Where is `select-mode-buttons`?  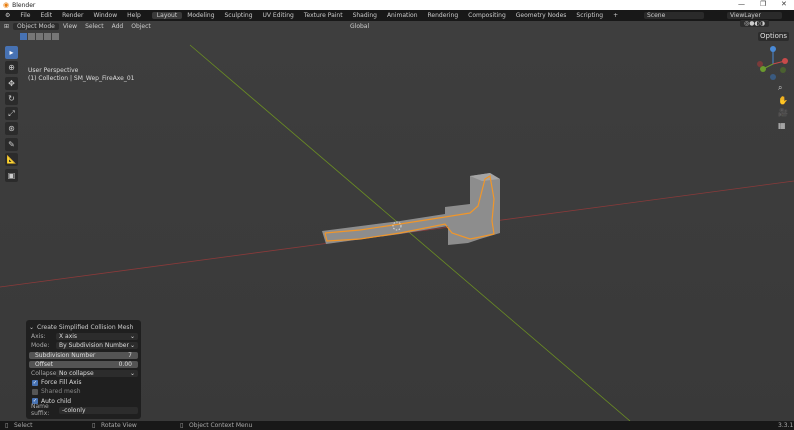 select-mode-buttons is located at coordinates (39, 36).